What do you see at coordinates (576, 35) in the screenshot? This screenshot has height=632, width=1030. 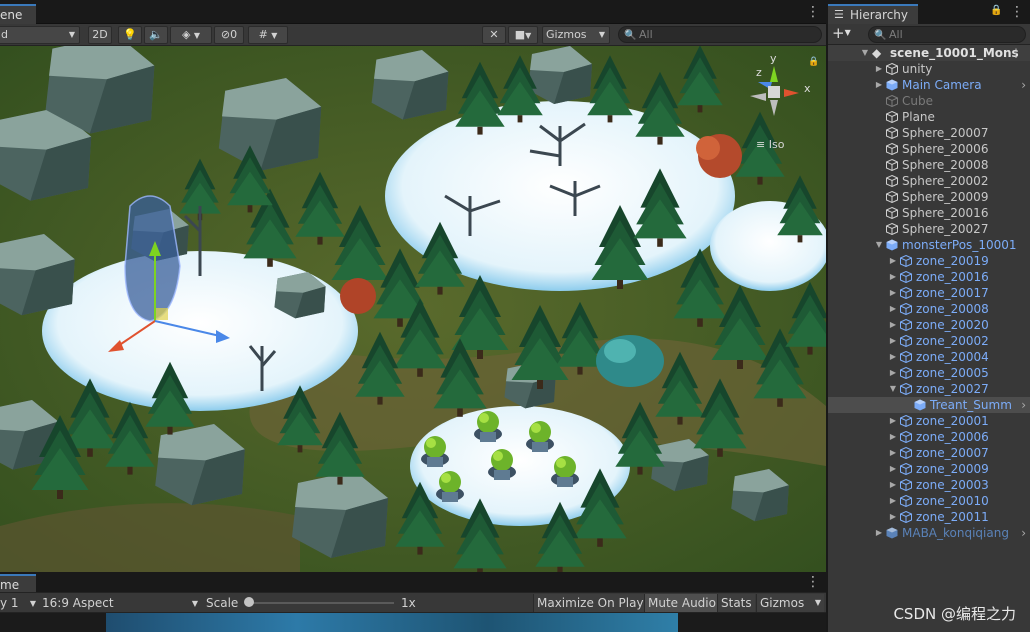 I see `gizmos-dropdown: Gizmos ▼` at bounding box center [576, 35].